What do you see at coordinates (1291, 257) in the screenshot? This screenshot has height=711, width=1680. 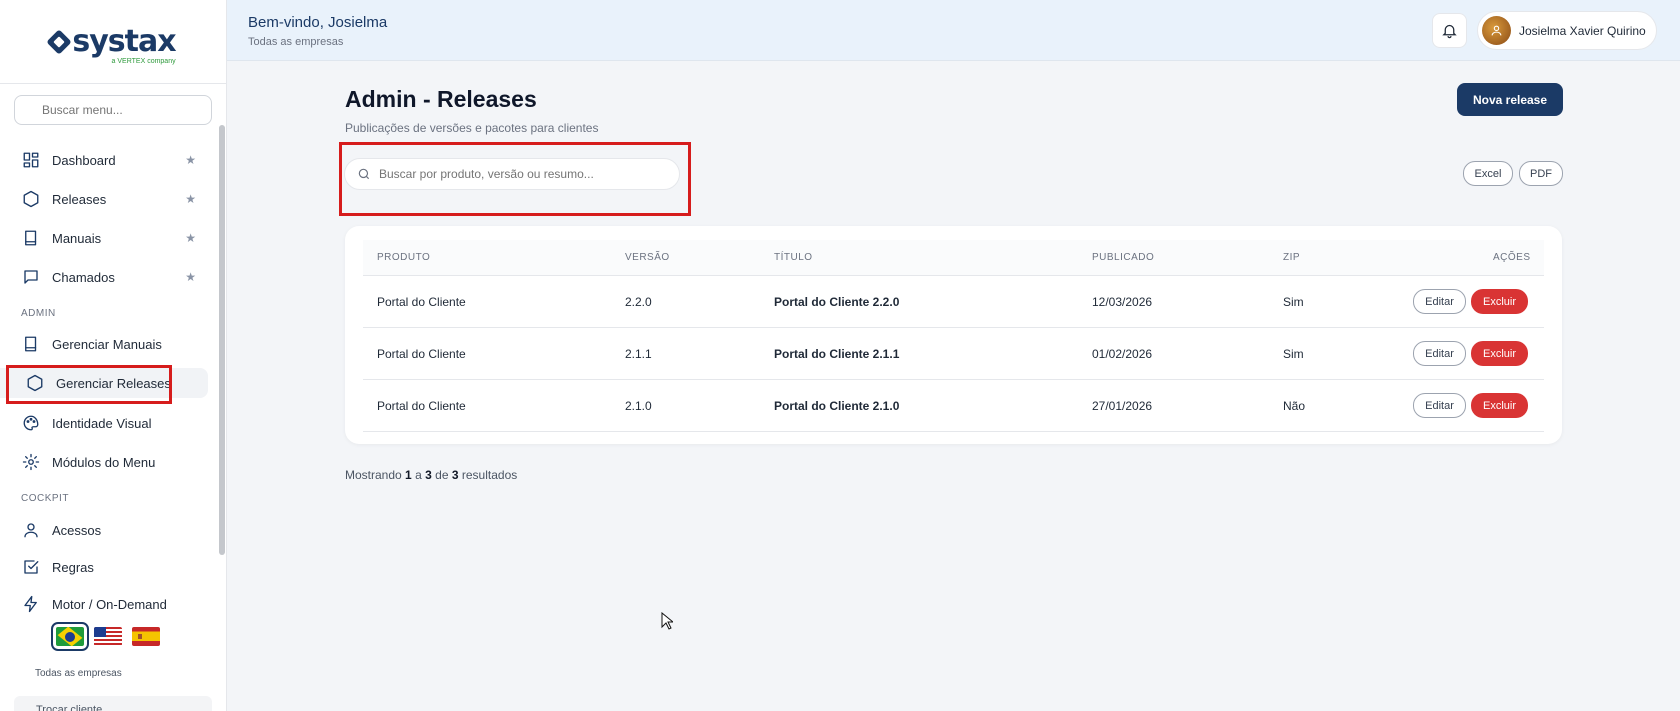 I see `column-header: ZIP` at bounding box center [1291, 257].